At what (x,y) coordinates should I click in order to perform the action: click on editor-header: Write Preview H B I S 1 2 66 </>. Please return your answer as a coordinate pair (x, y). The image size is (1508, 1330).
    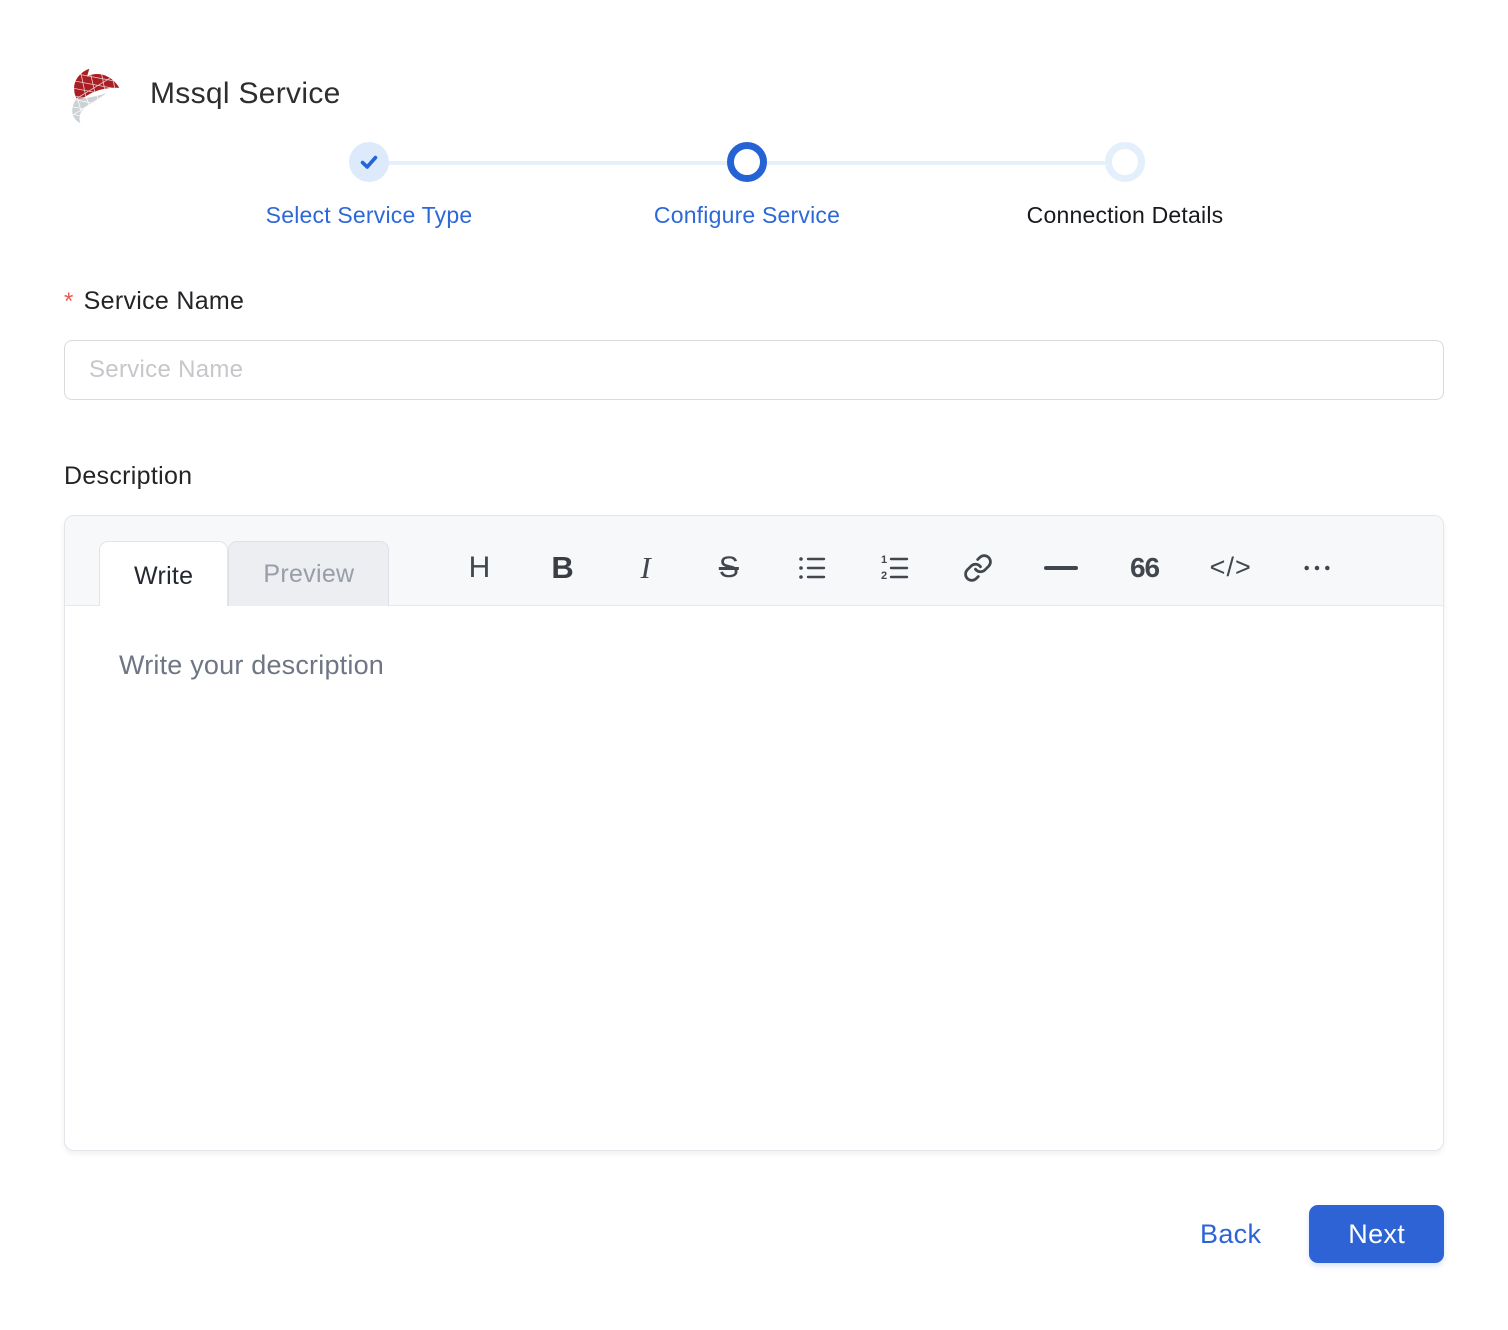
    Looking at the image, I should click on (754, 563).